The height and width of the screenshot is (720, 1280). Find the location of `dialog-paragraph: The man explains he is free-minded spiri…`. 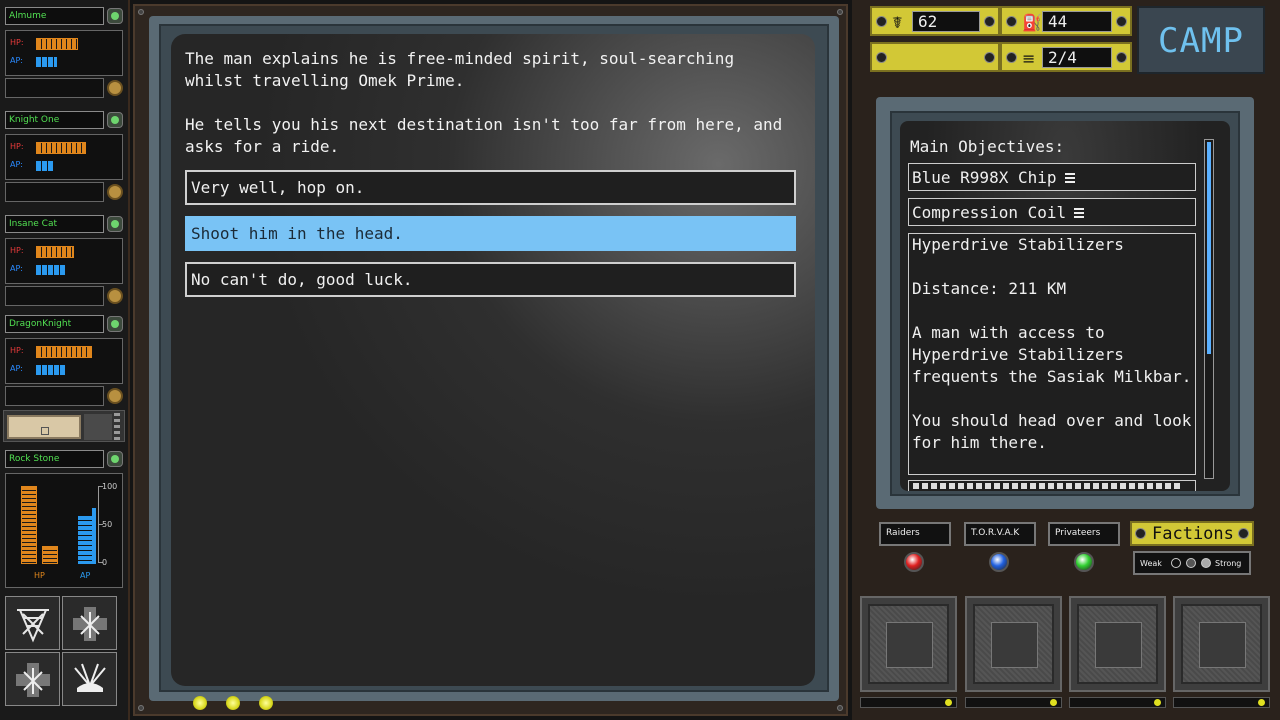

dialog-paragraph: The man explains he is free-minded spiri… is located at coordinates (460, 69).